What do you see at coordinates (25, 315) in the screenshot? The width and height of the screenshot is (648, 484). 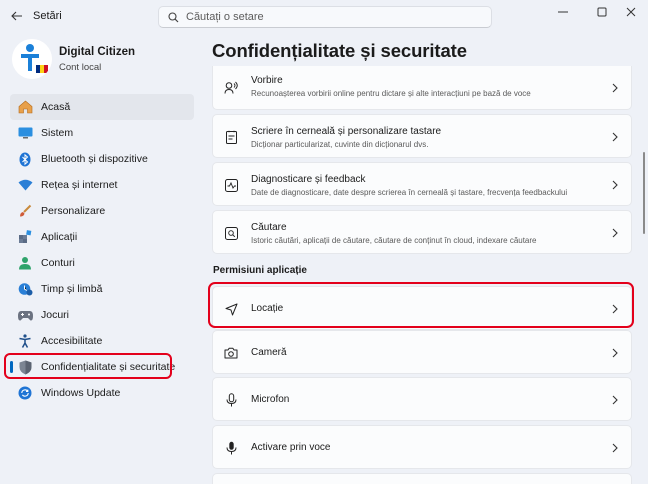 I see `gaming-icon` at bounding box center [25, 315].